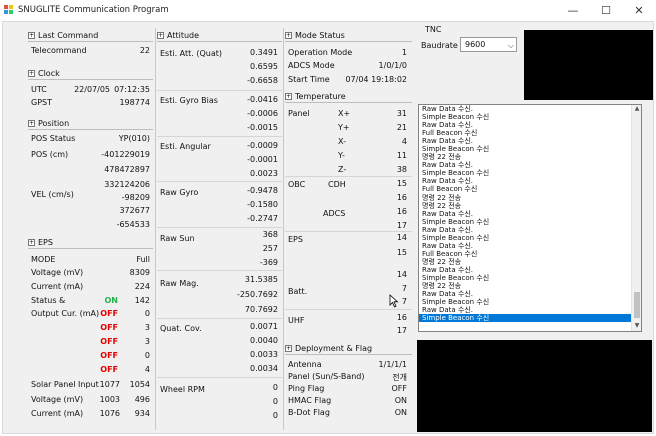 This screenshot has width=656, height=436. I want to click on solar-voltage-label: Voltage (mV), so click(57, 399).